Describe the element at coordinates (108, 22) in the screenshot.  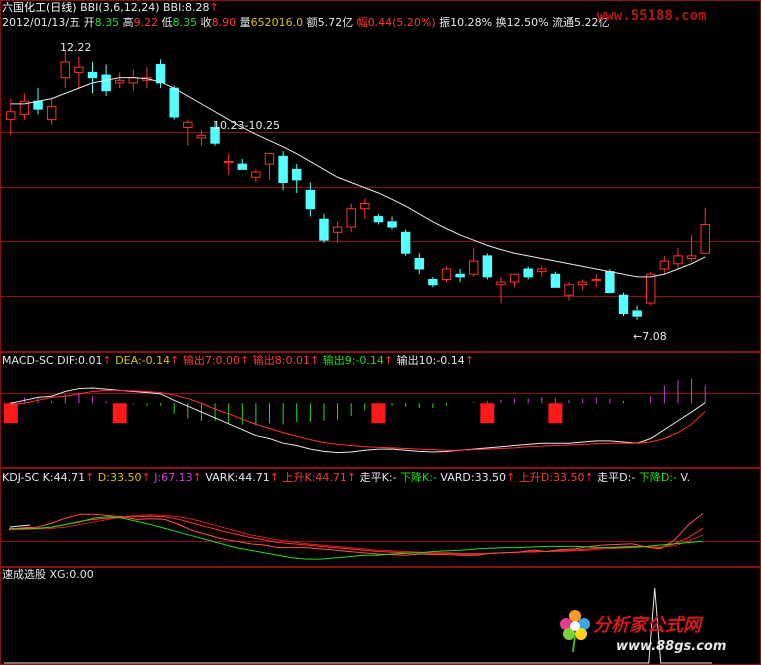
I see `header.line2-seg-2: 8.35` at that location.